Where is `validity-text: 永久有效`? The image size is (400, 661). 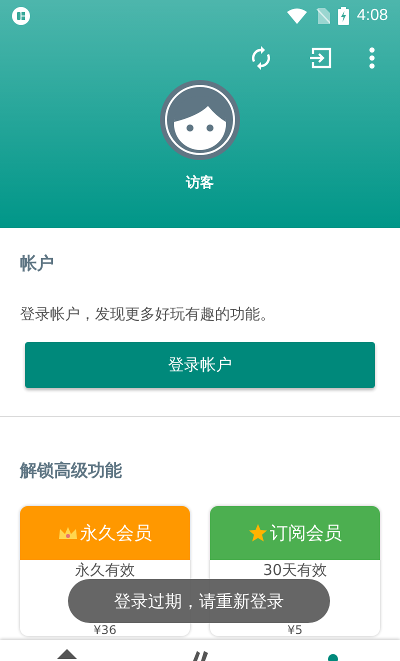
validity-text: 永久有效 is located at coordinates (105, 570).